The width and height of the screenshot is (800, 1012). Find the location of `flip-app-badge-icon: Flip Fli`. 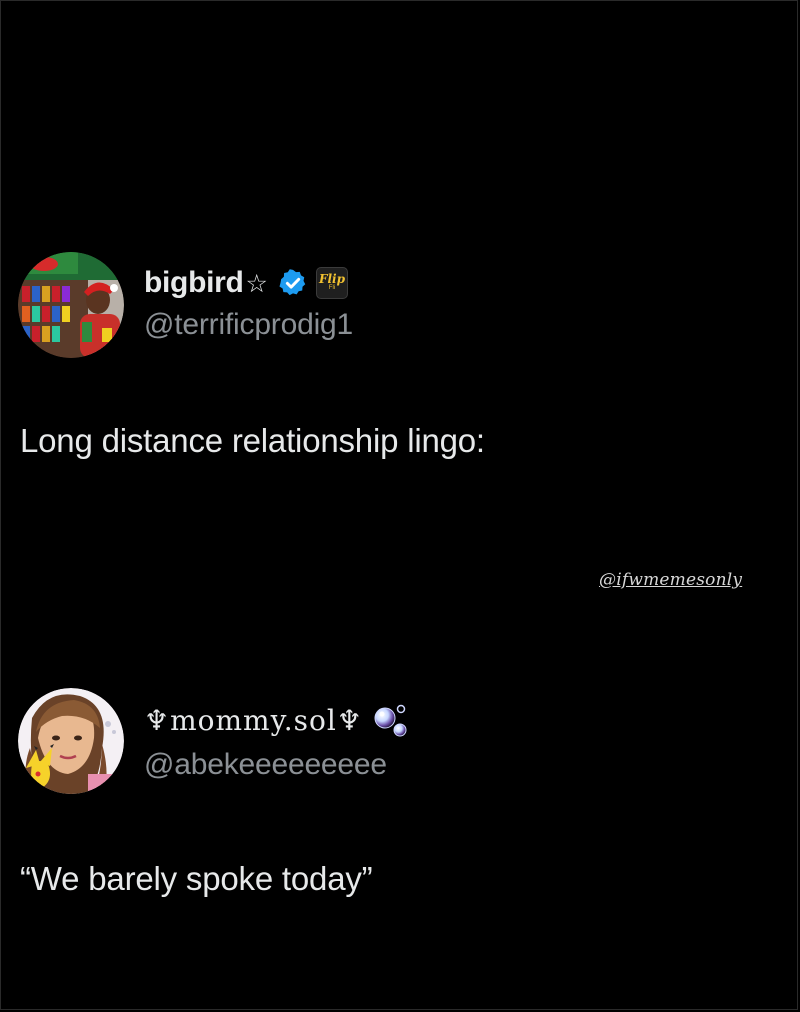

flip-app-badge-icon: Flip Fli is located at coordinates (331, 283).